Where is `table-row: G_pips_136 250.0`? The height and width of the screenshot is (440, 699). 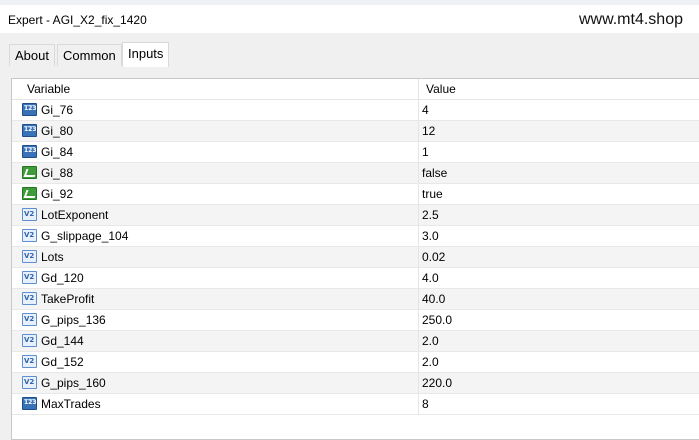
table-row: G_pips_136 250.0 is located at coordinates (355, 320).